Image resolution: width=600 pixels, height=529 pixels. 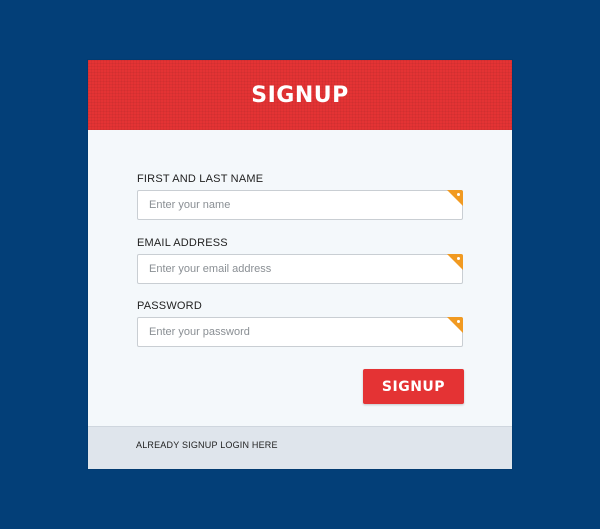 I want to click on email-field-group: EMAIL ADDRESS, so click(x=300, y=260).